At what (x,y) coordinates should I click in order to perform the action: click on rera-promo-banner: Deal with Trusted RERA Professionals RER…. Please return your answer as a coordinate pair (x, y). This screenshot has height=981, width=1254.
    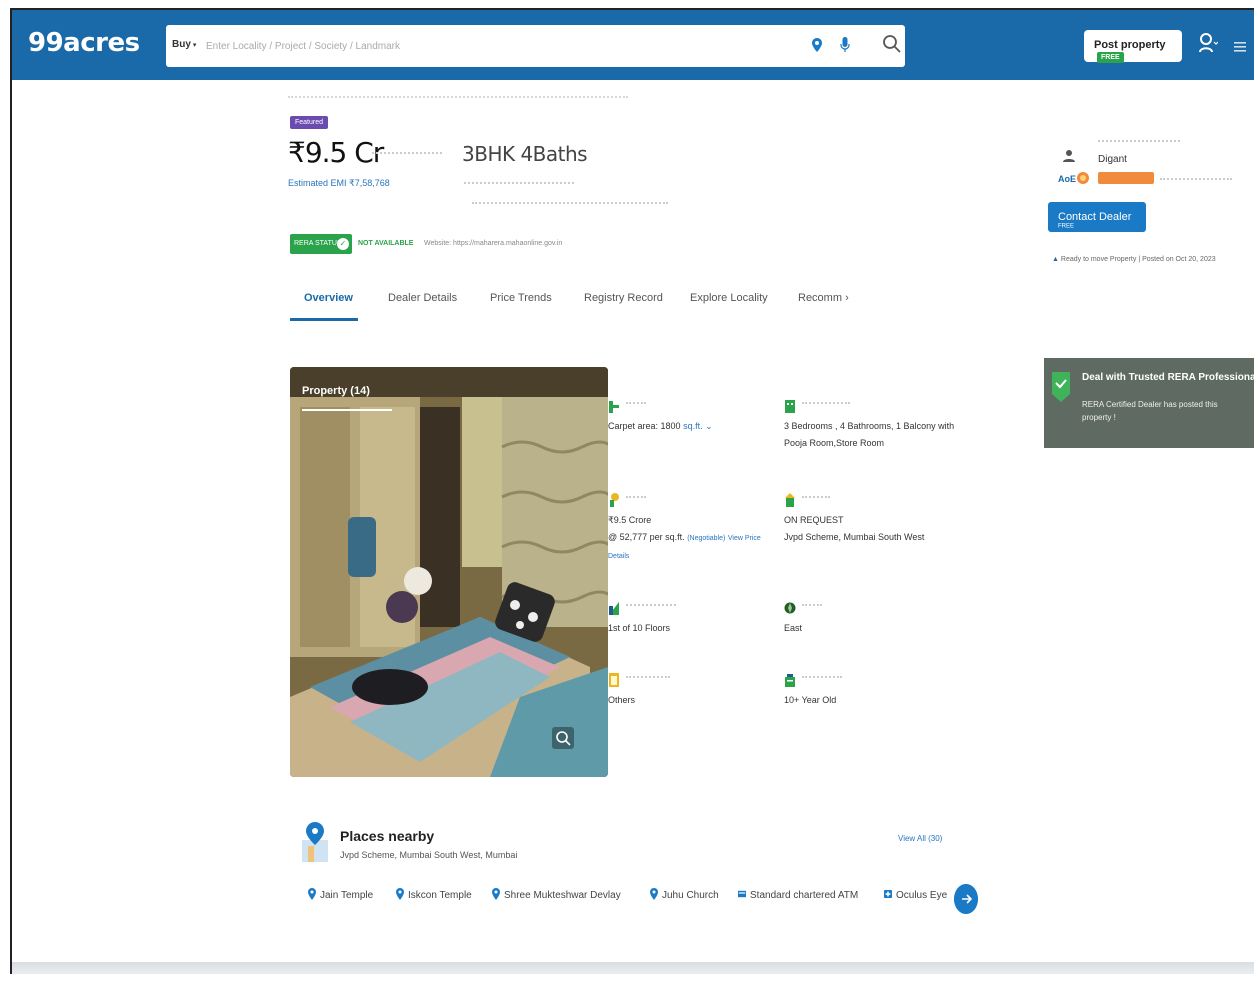
    Looking at the image, I should click on (1149, 403).